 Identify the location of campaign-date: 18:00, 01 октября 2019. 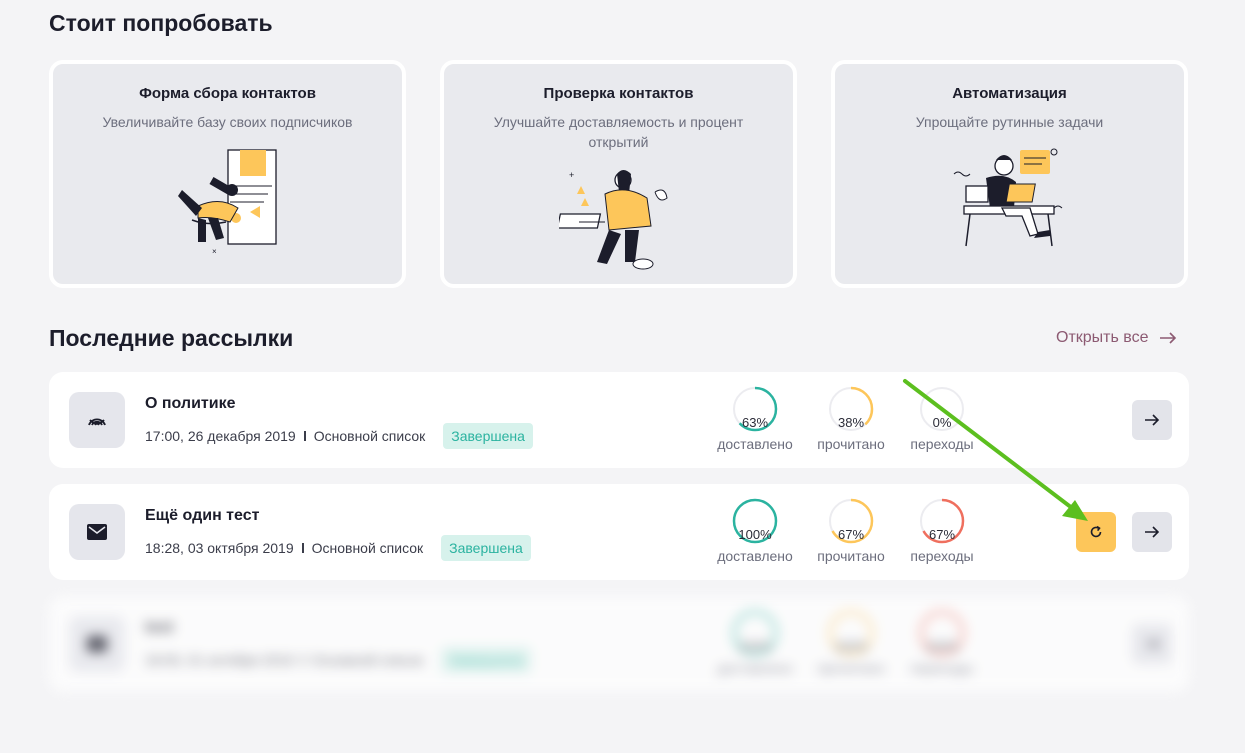
(219, 660).